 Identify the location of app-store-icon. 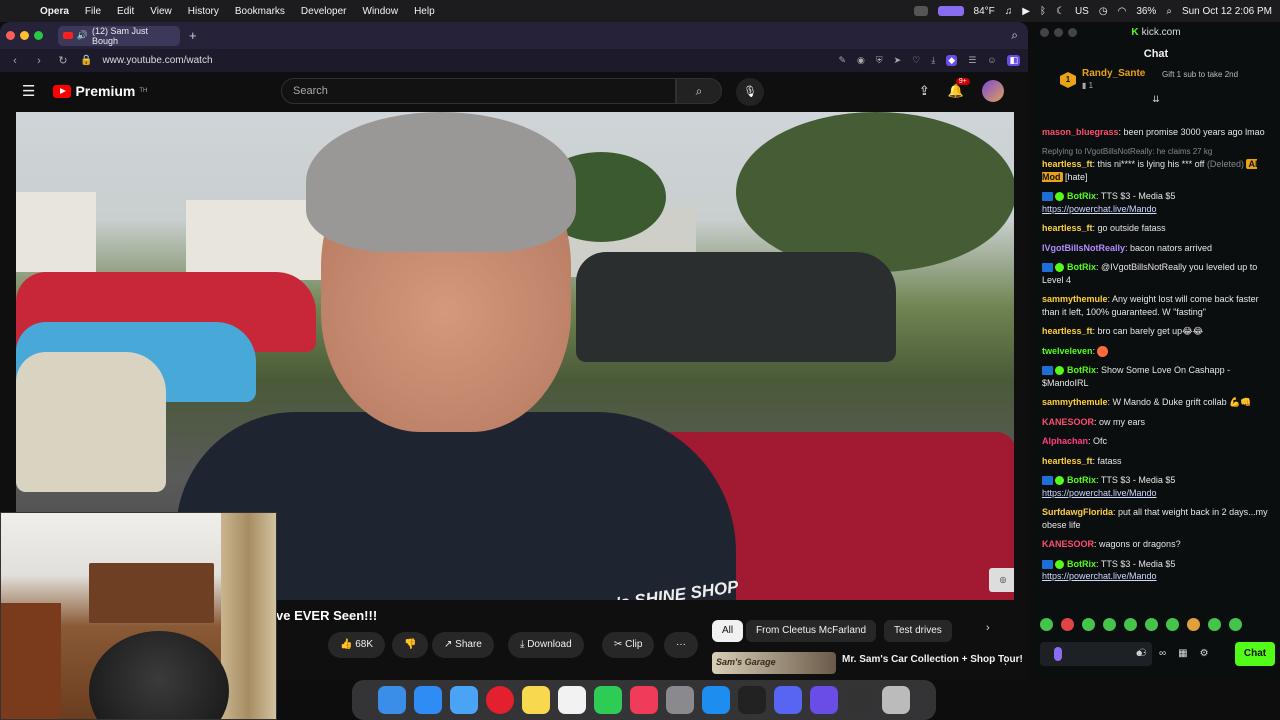
(716, 700).